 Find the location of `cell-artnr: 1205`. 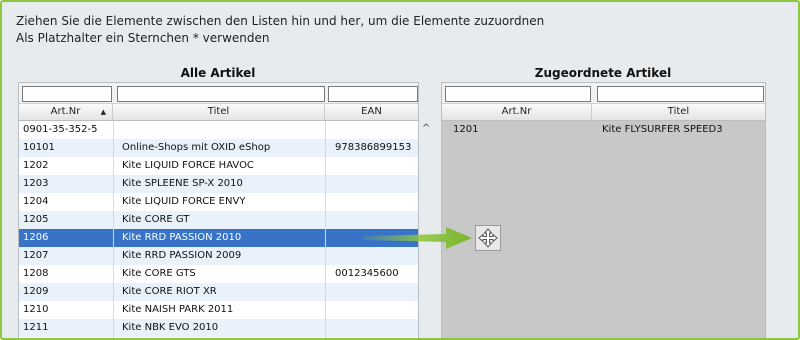

cell-artnr: 1205 is located at coordinates (36, 219).